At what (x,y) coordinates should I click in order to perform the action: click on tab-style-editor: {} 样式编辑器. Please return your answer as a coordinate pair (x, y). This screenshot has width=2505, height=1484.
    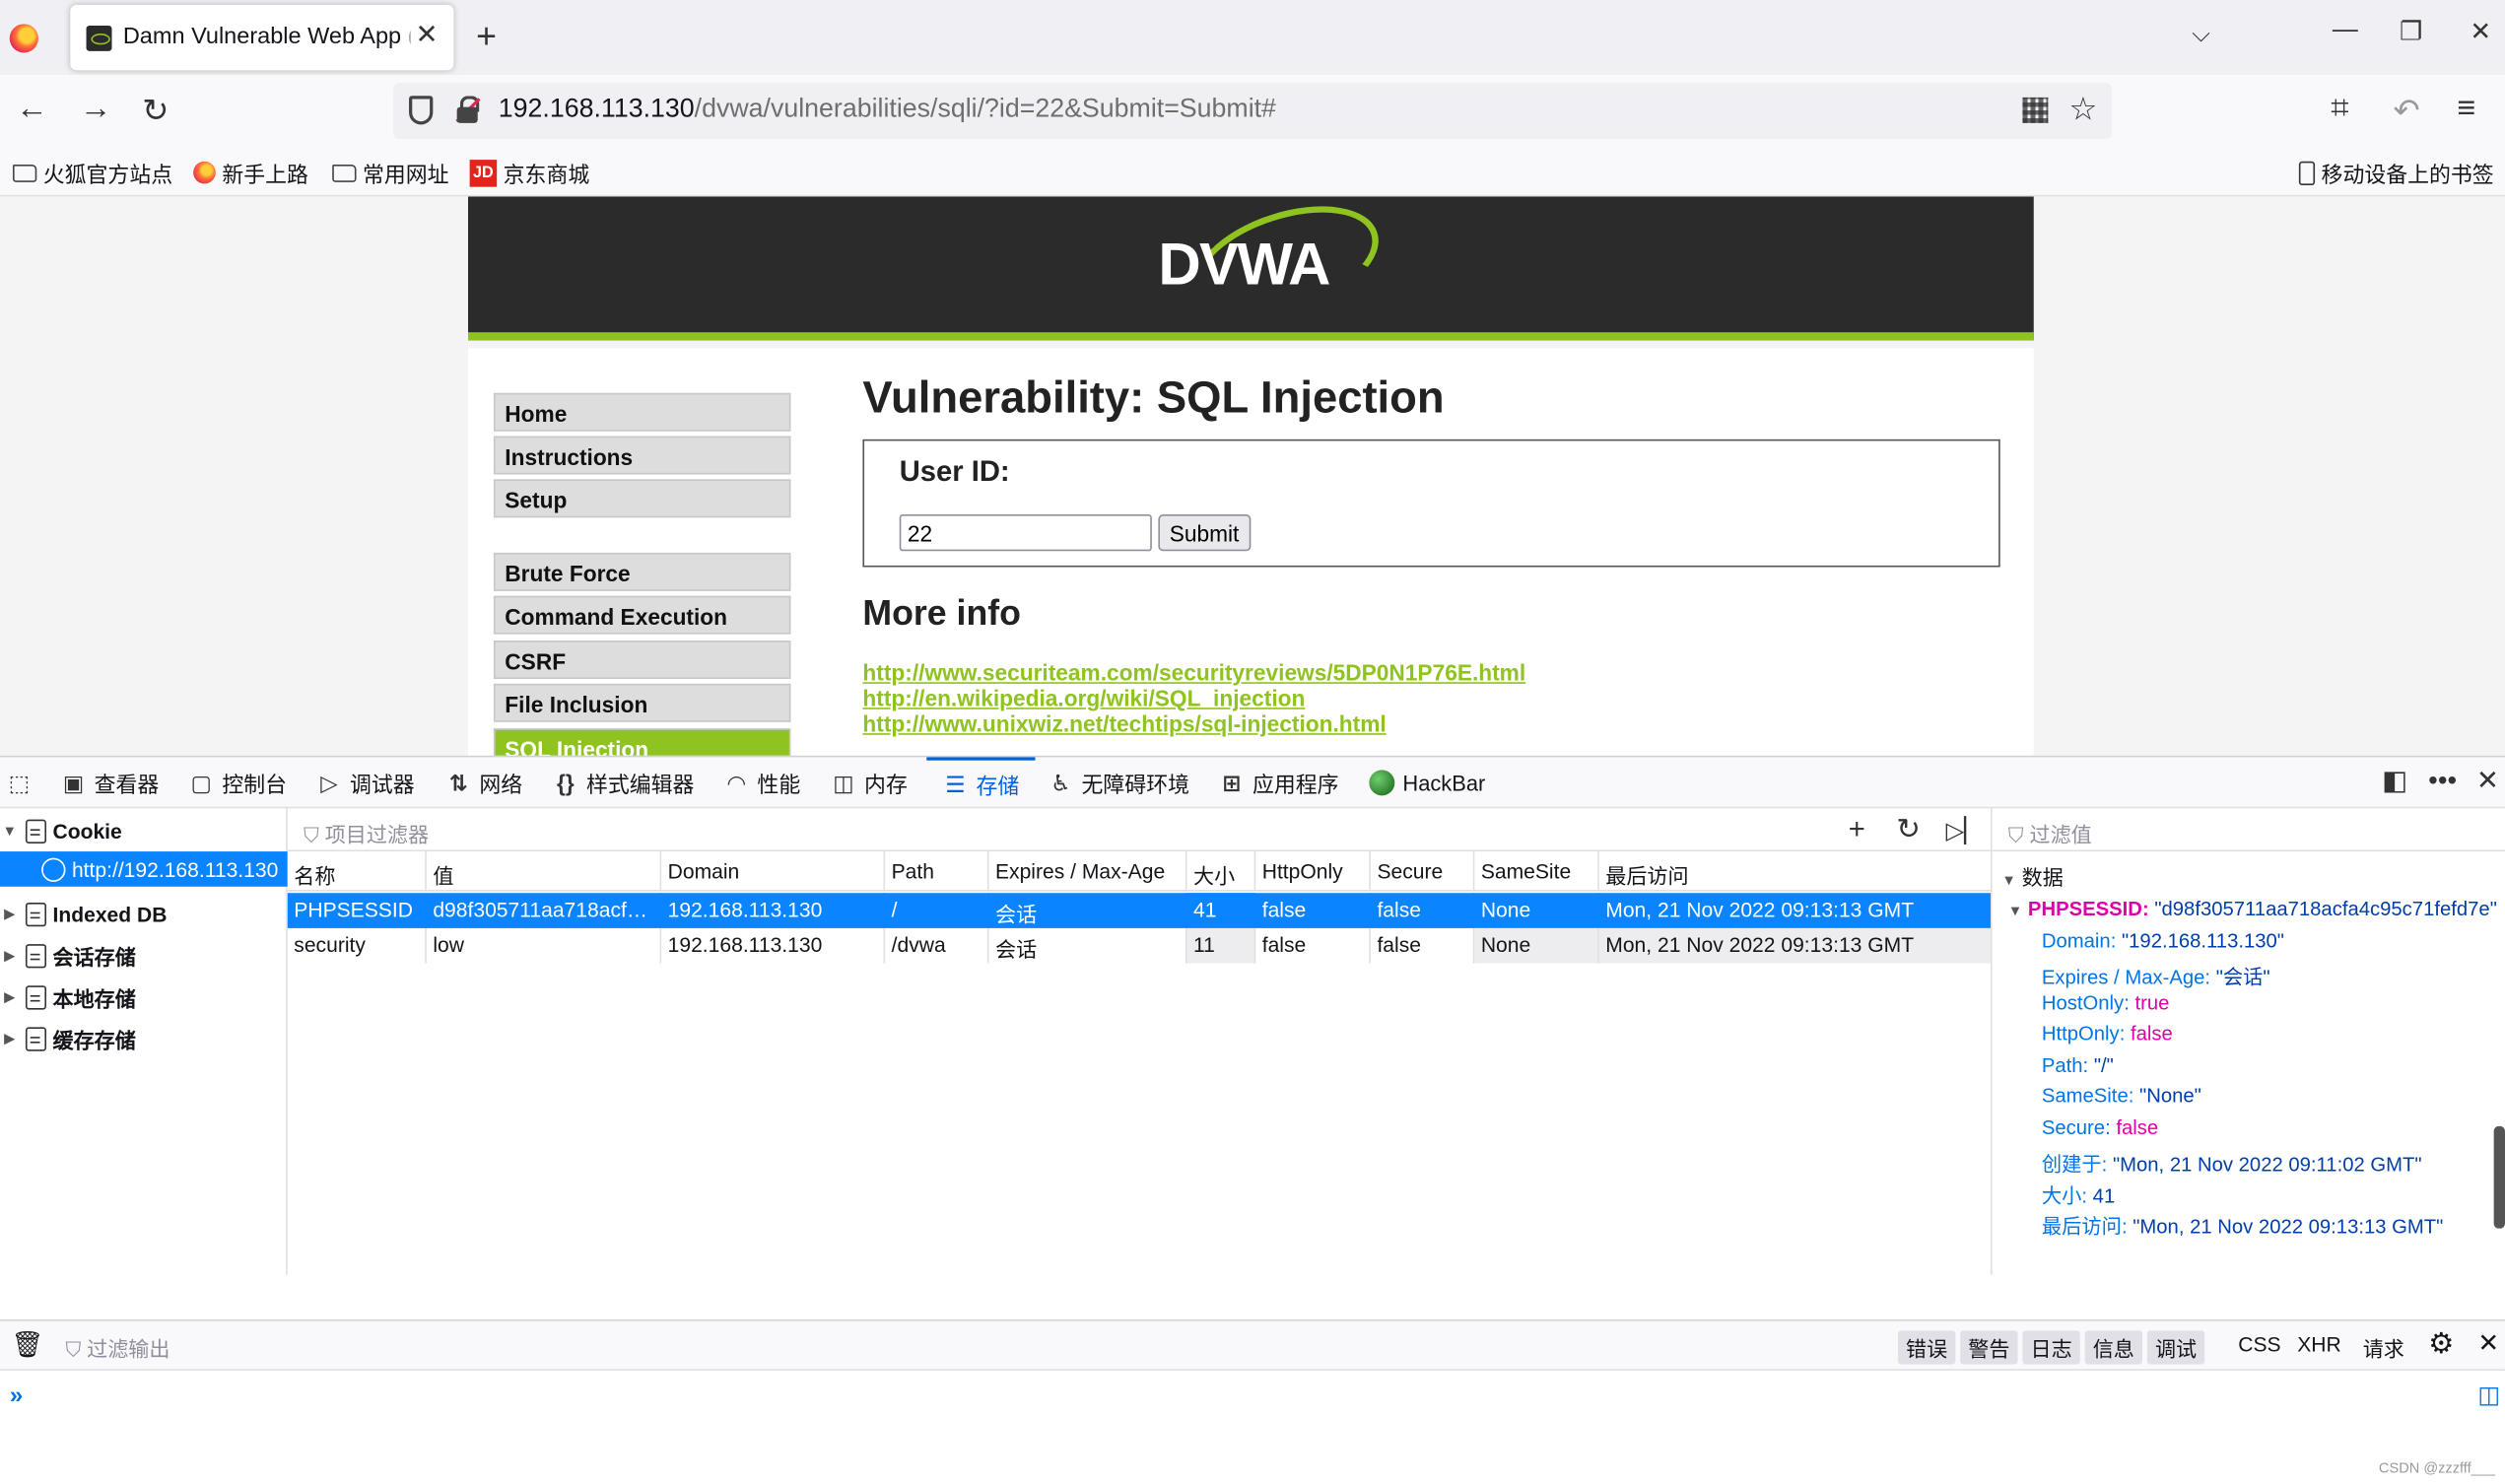
    Looking at the image, I should click on (623, 782).